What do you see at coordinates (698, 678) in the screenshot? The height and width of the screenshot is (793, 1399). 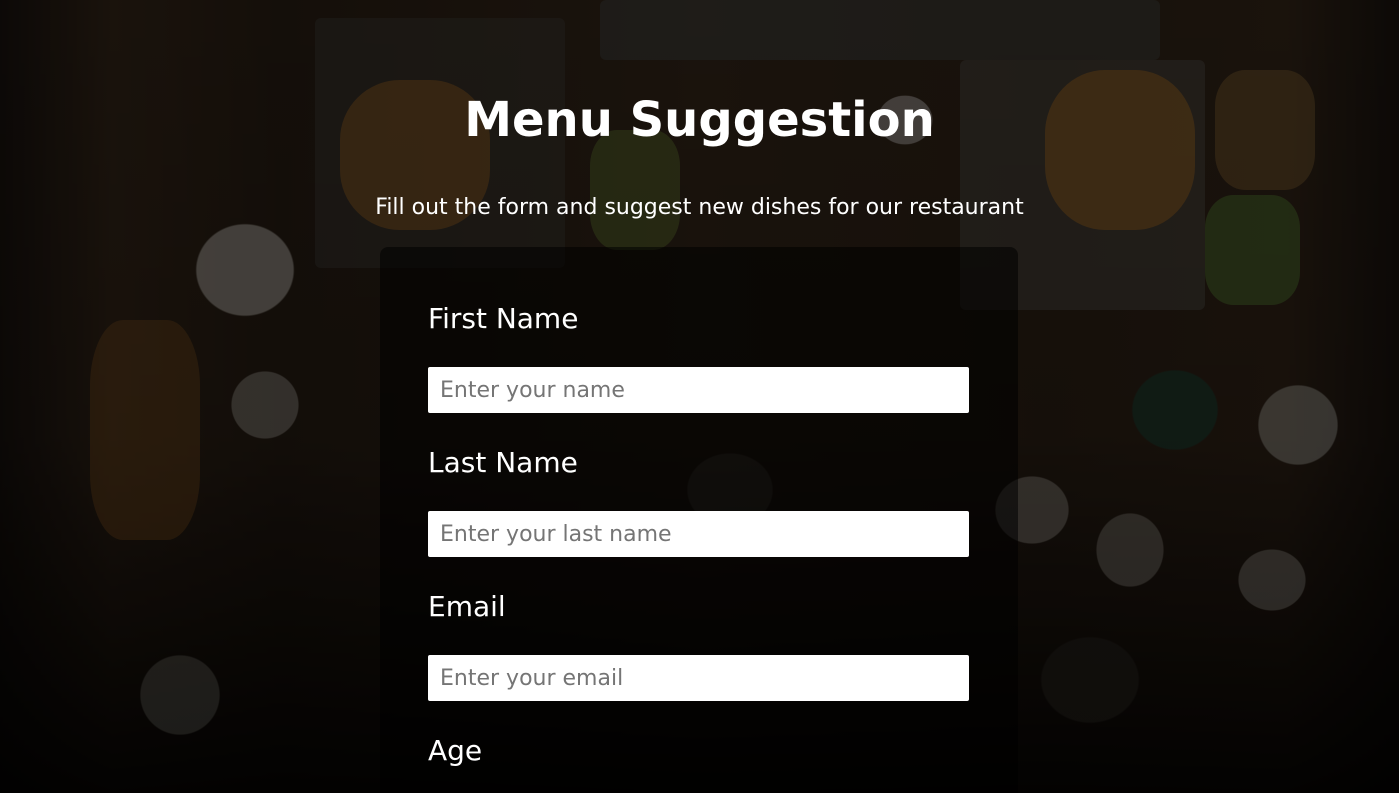 I see `email-input` at bounding box center [698, 678].